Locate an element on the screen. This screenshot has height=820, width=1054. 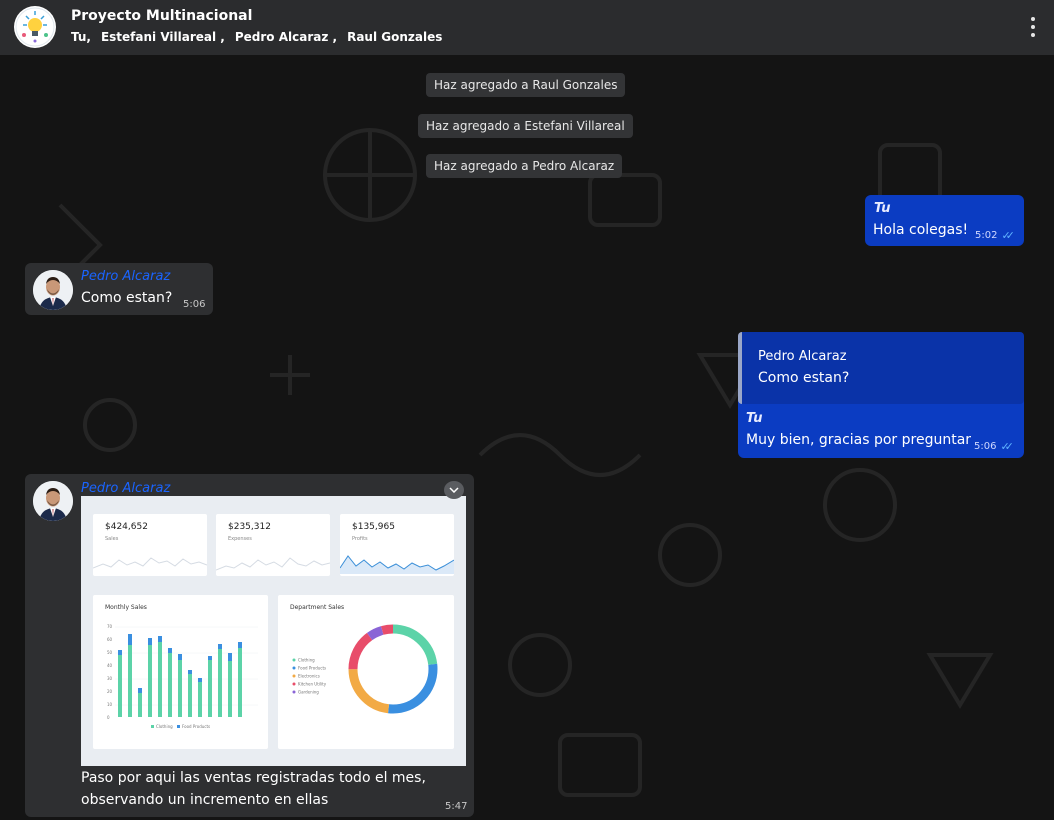
y-tick: 0 is located at coordinates (108, 717).